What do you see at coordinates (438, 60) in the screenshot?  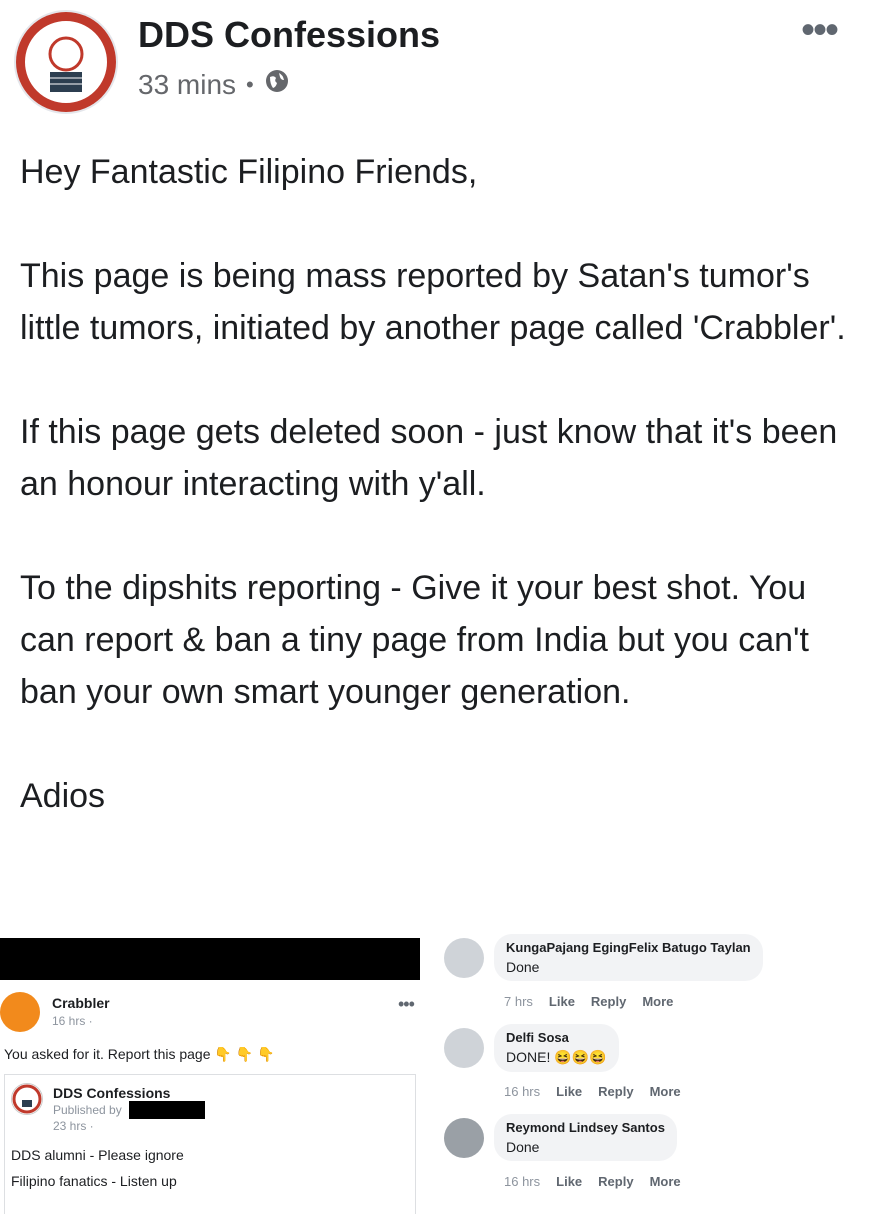 I see `post-header: DDS Confessions 33 mins • •••` at bounding box center [438, 60].